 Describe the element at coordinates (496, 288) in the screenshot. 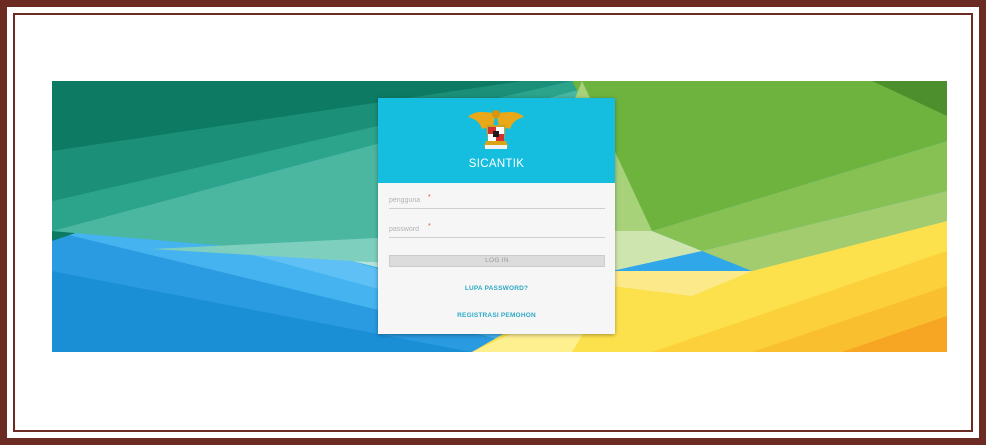

I see `forgot-password-link: LUPA PASSWORD?` at that location.